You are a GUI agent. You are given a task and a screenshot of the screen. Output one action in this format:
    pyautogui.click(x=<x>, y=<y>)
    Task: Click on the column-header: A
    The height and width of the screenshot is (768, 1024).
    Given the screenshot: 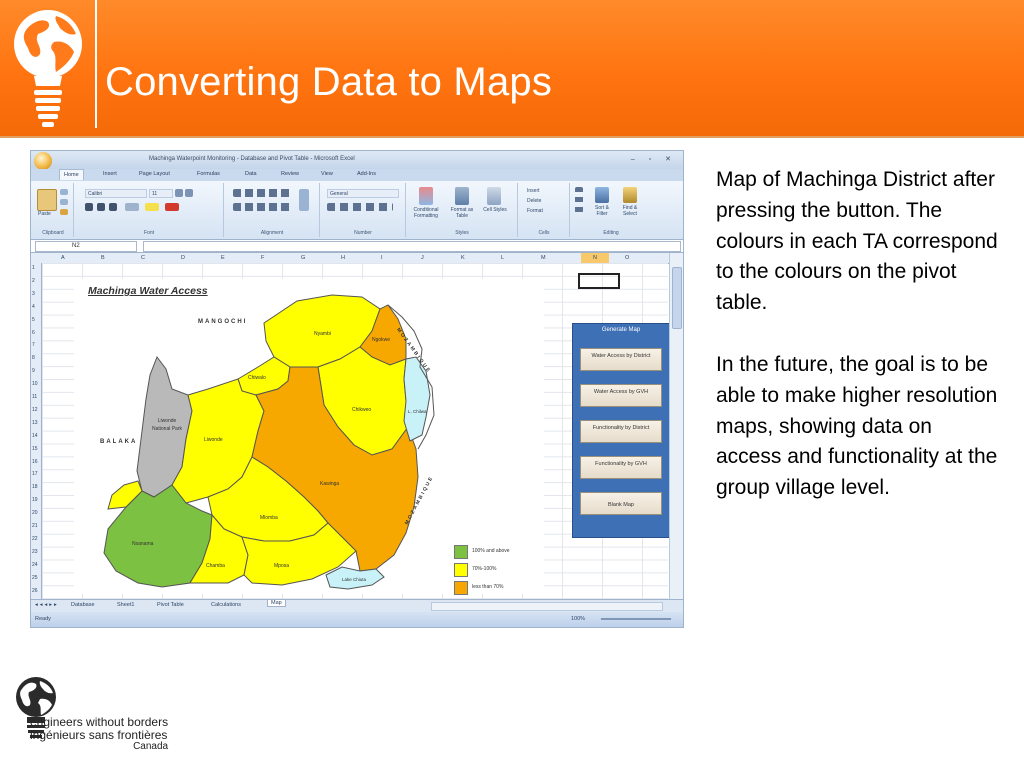 What is the action you would take?
    pyautogui.click(x=63, y=258)
    